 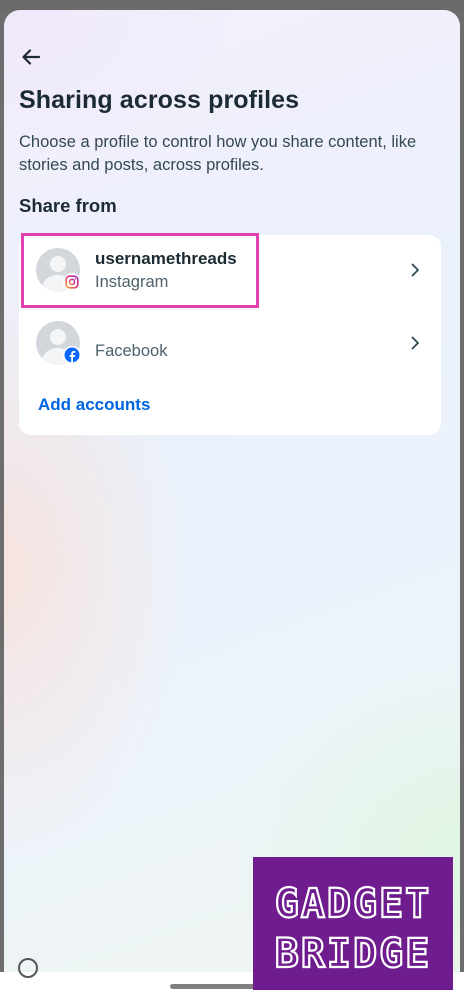 I want to click on share-from-heading: Share from, so click(x=68, y=205).